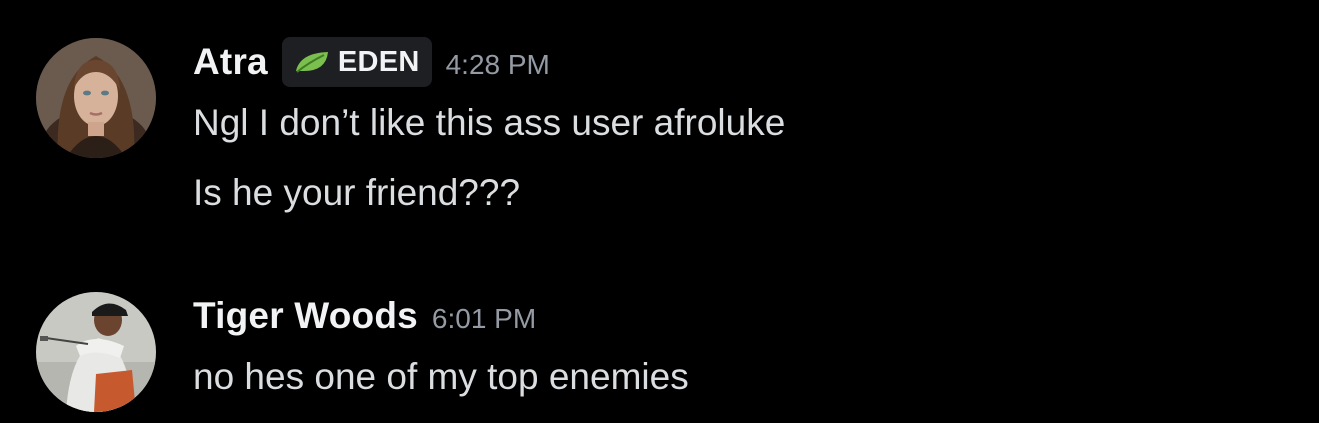 Image resolution: width=1319 pixels, height=423 pixels. I want to click on message-header: Atra EDEN 4:28 PM, so click(371, 62).